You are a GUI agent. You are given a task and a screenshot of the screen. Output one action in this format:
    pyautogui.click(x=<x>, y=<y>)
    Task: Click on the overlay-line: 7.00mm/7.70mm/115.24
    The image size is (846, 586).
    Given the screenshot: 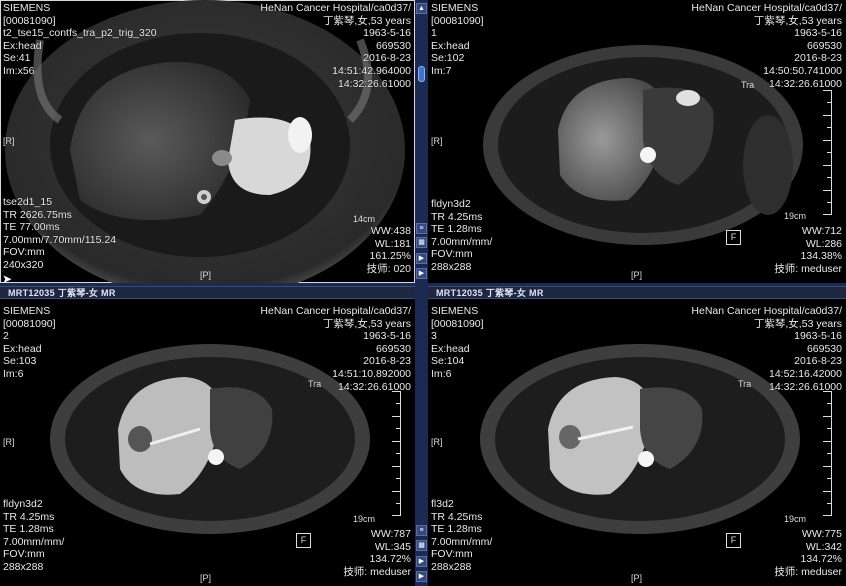 What is the action you would take?
    pyautogui.click(x=60, y=239)
    